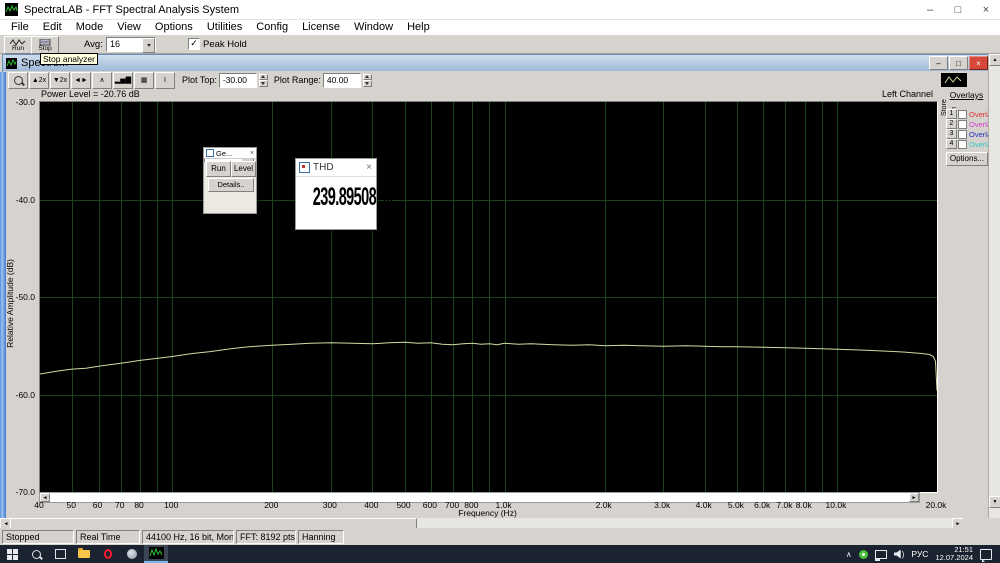 This screenshot has width=1000, height=563. I want to click on thd-title: THD, so click(323, 167).